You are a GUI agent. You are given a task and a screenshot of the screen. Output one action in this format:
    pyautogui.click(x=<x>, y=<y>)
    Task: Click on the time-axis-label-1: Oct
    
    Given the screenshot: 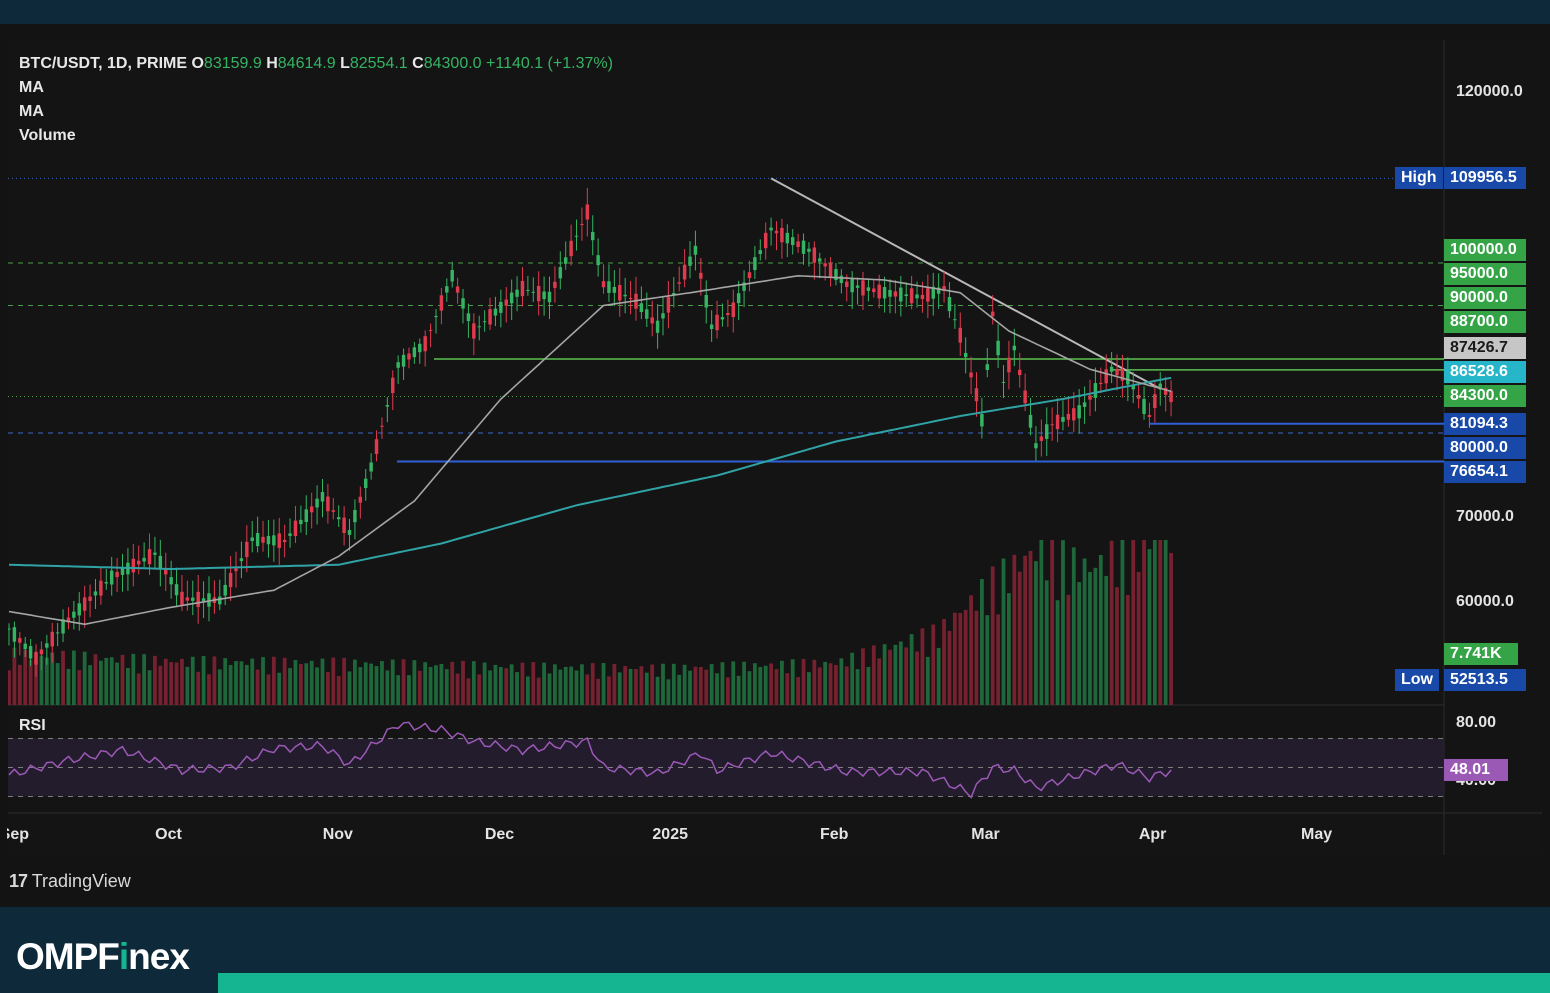 What is the action you would take?
    pyautogui.click(x=168, y=834)
    